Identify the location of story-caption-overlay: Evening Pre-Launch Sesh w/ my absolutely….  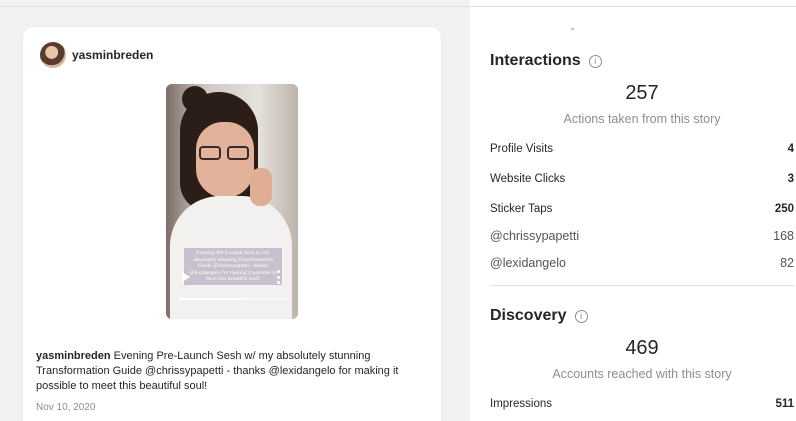
(233, 266).